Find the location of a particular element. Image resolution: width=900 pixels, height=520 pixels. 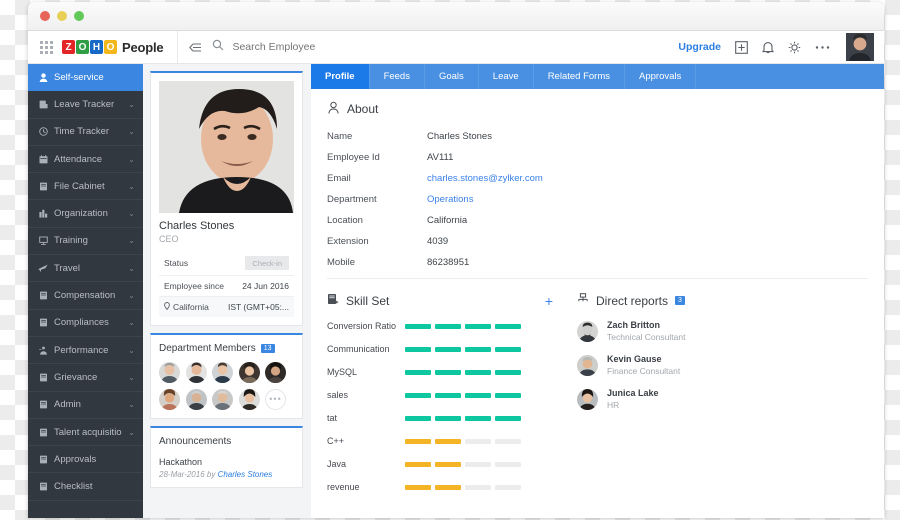

gear-icon is located at coordinates (794, 47).